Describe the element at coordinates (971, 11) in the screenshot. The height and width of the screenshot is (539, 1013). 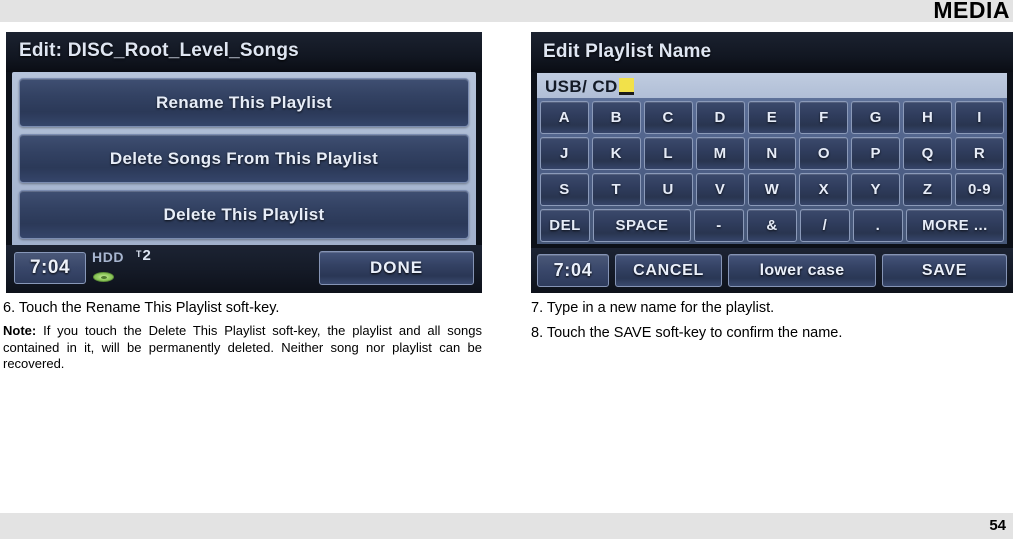
I see `section-title: MEDIA` at that location.